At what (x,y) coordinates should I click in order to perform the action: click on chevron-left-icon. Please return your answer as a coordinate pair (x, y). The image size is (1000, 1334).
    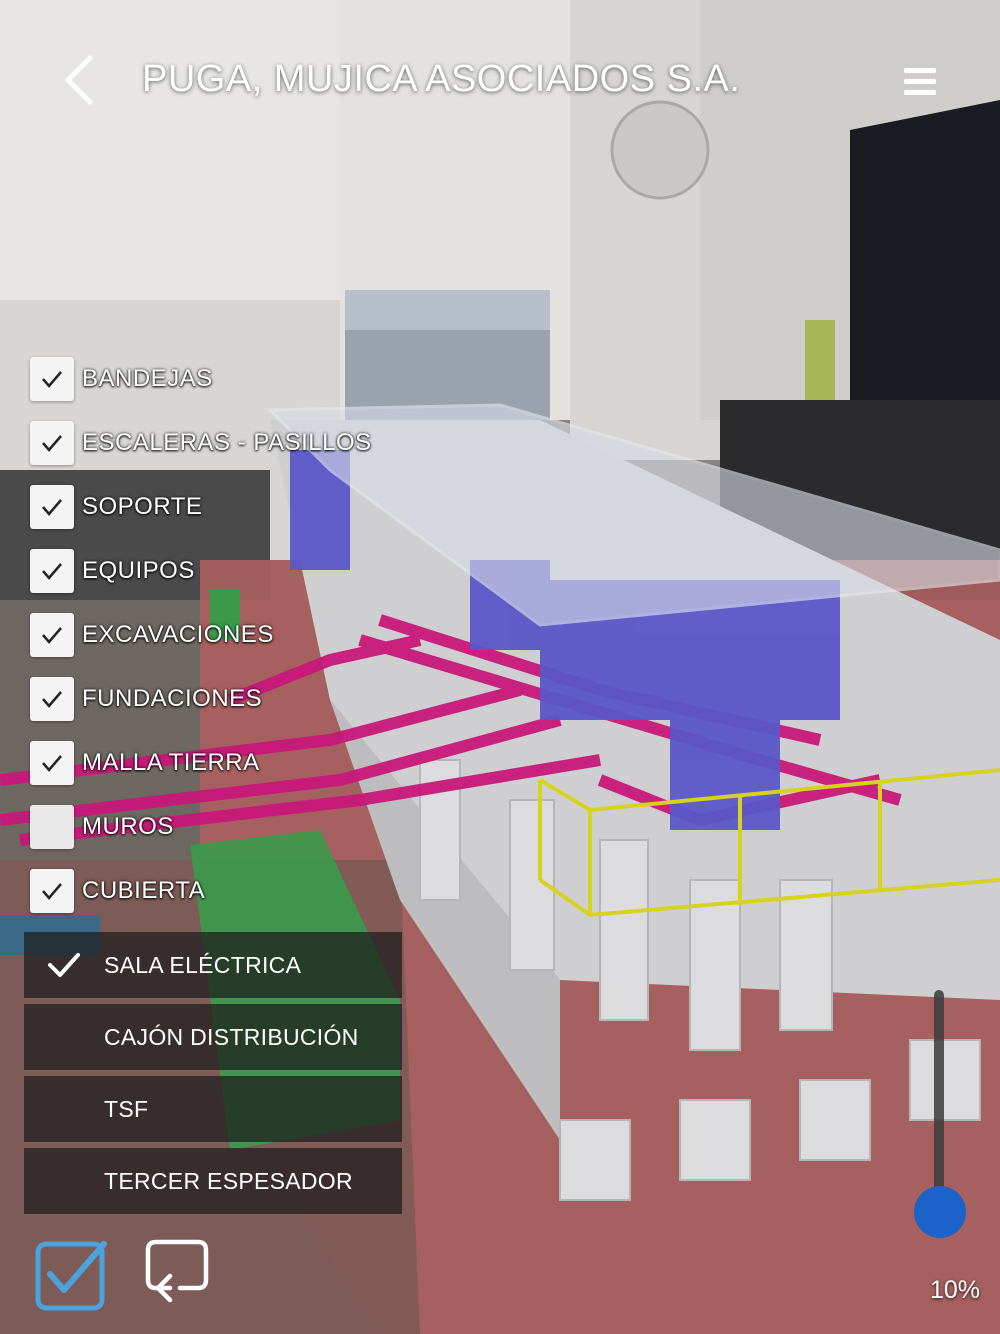
    Looking at the image, I should click on (79, 80).